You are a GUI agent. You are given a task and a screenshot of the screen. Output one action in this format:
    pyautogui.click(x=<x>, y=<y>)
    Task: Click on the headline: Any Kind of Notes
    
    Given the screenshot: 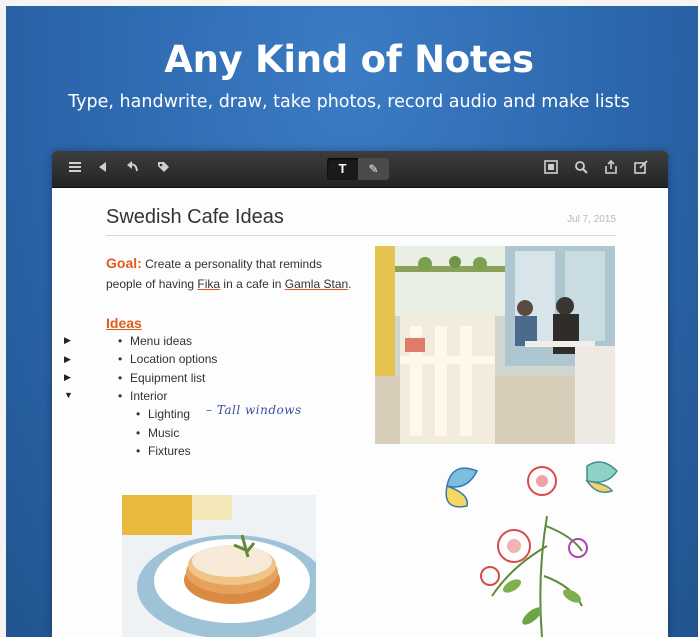 What is the action you would take?
    pyautogui.click(x=349, y=59)
    